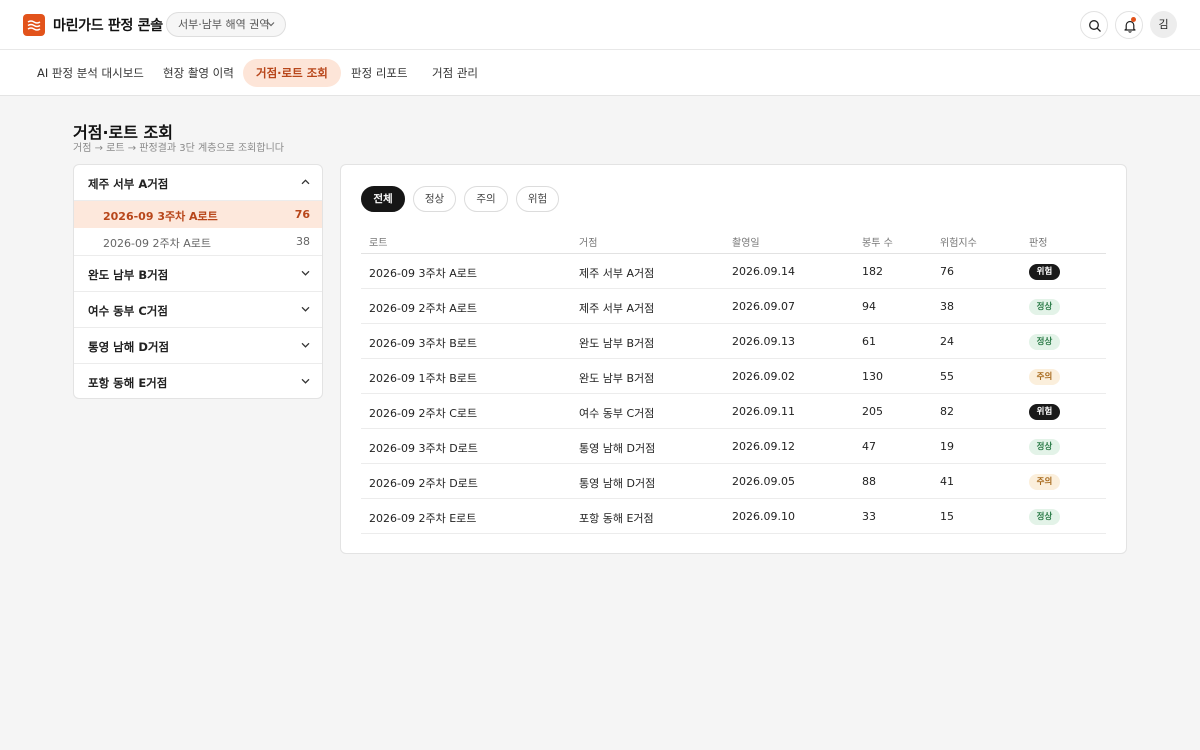 Image resolution: width=1200 pixels, height=750 pixels. I want to click on bag-count-cell: 130, so click(872, 376).